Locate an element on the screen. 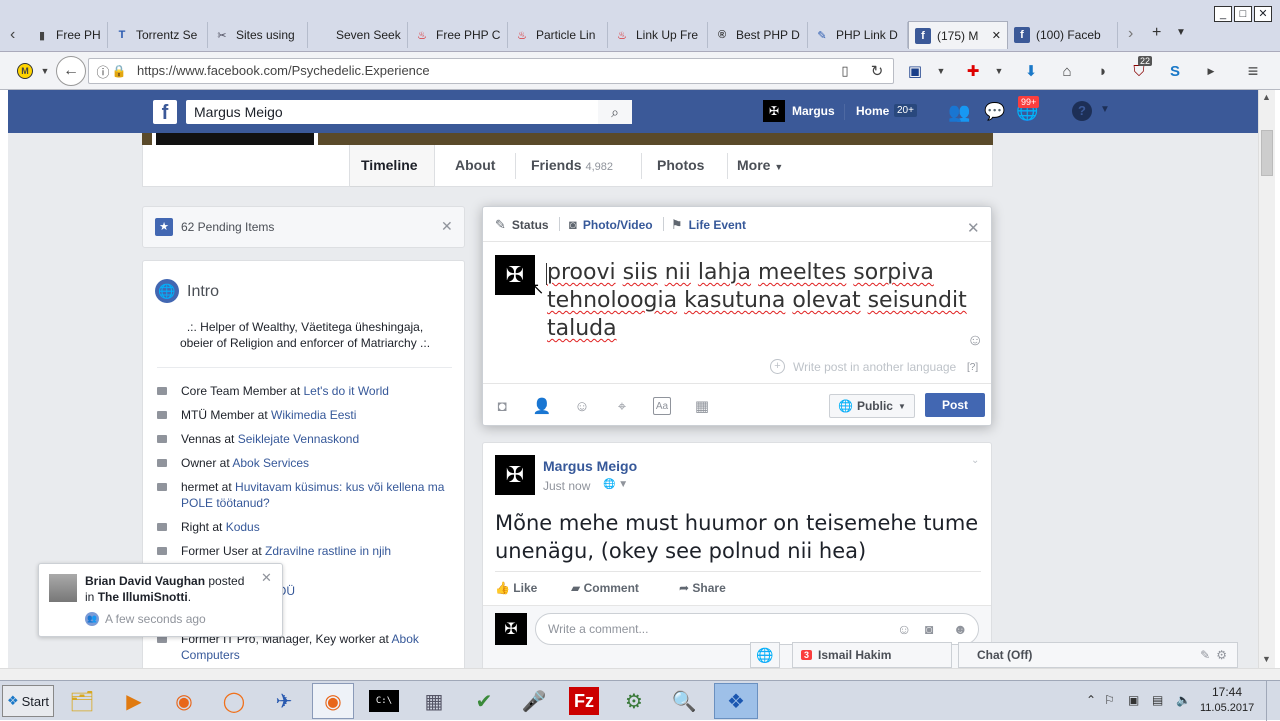 Image resolution: width=1280 pixels, height=721 pixels. location-pin-icon: ⌖ is located at coordinates (622, 406).